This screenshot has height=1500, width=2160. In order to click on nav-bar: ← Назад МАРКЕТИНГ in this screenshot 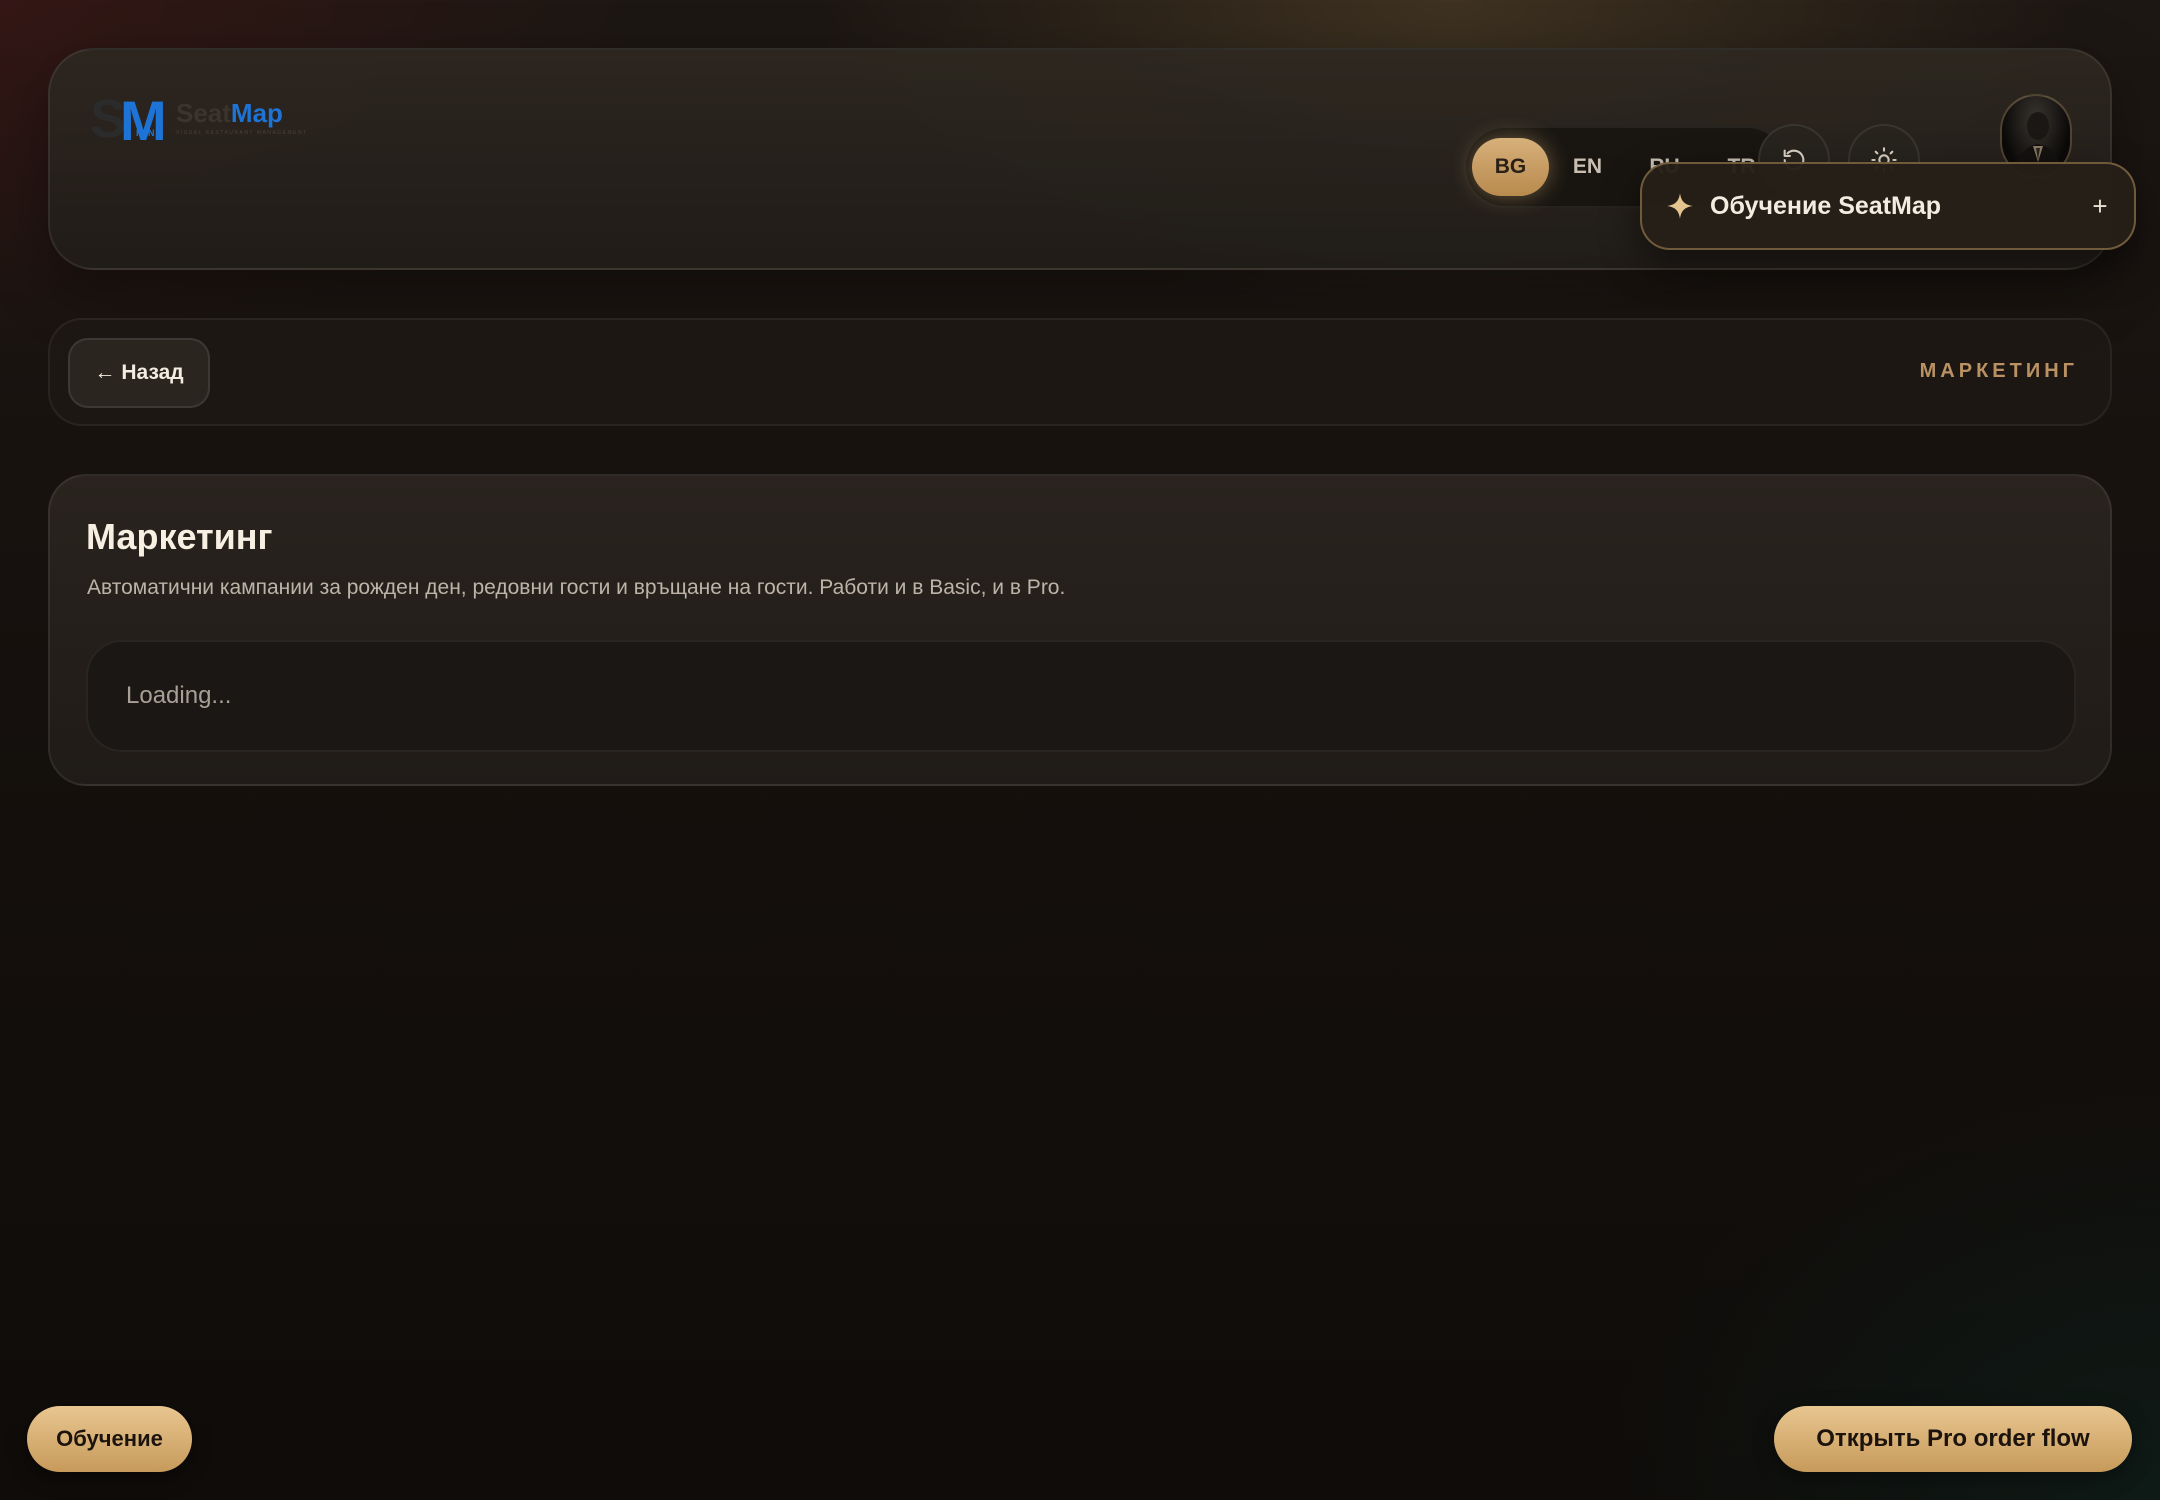, I will do `click(1080, 372)`.